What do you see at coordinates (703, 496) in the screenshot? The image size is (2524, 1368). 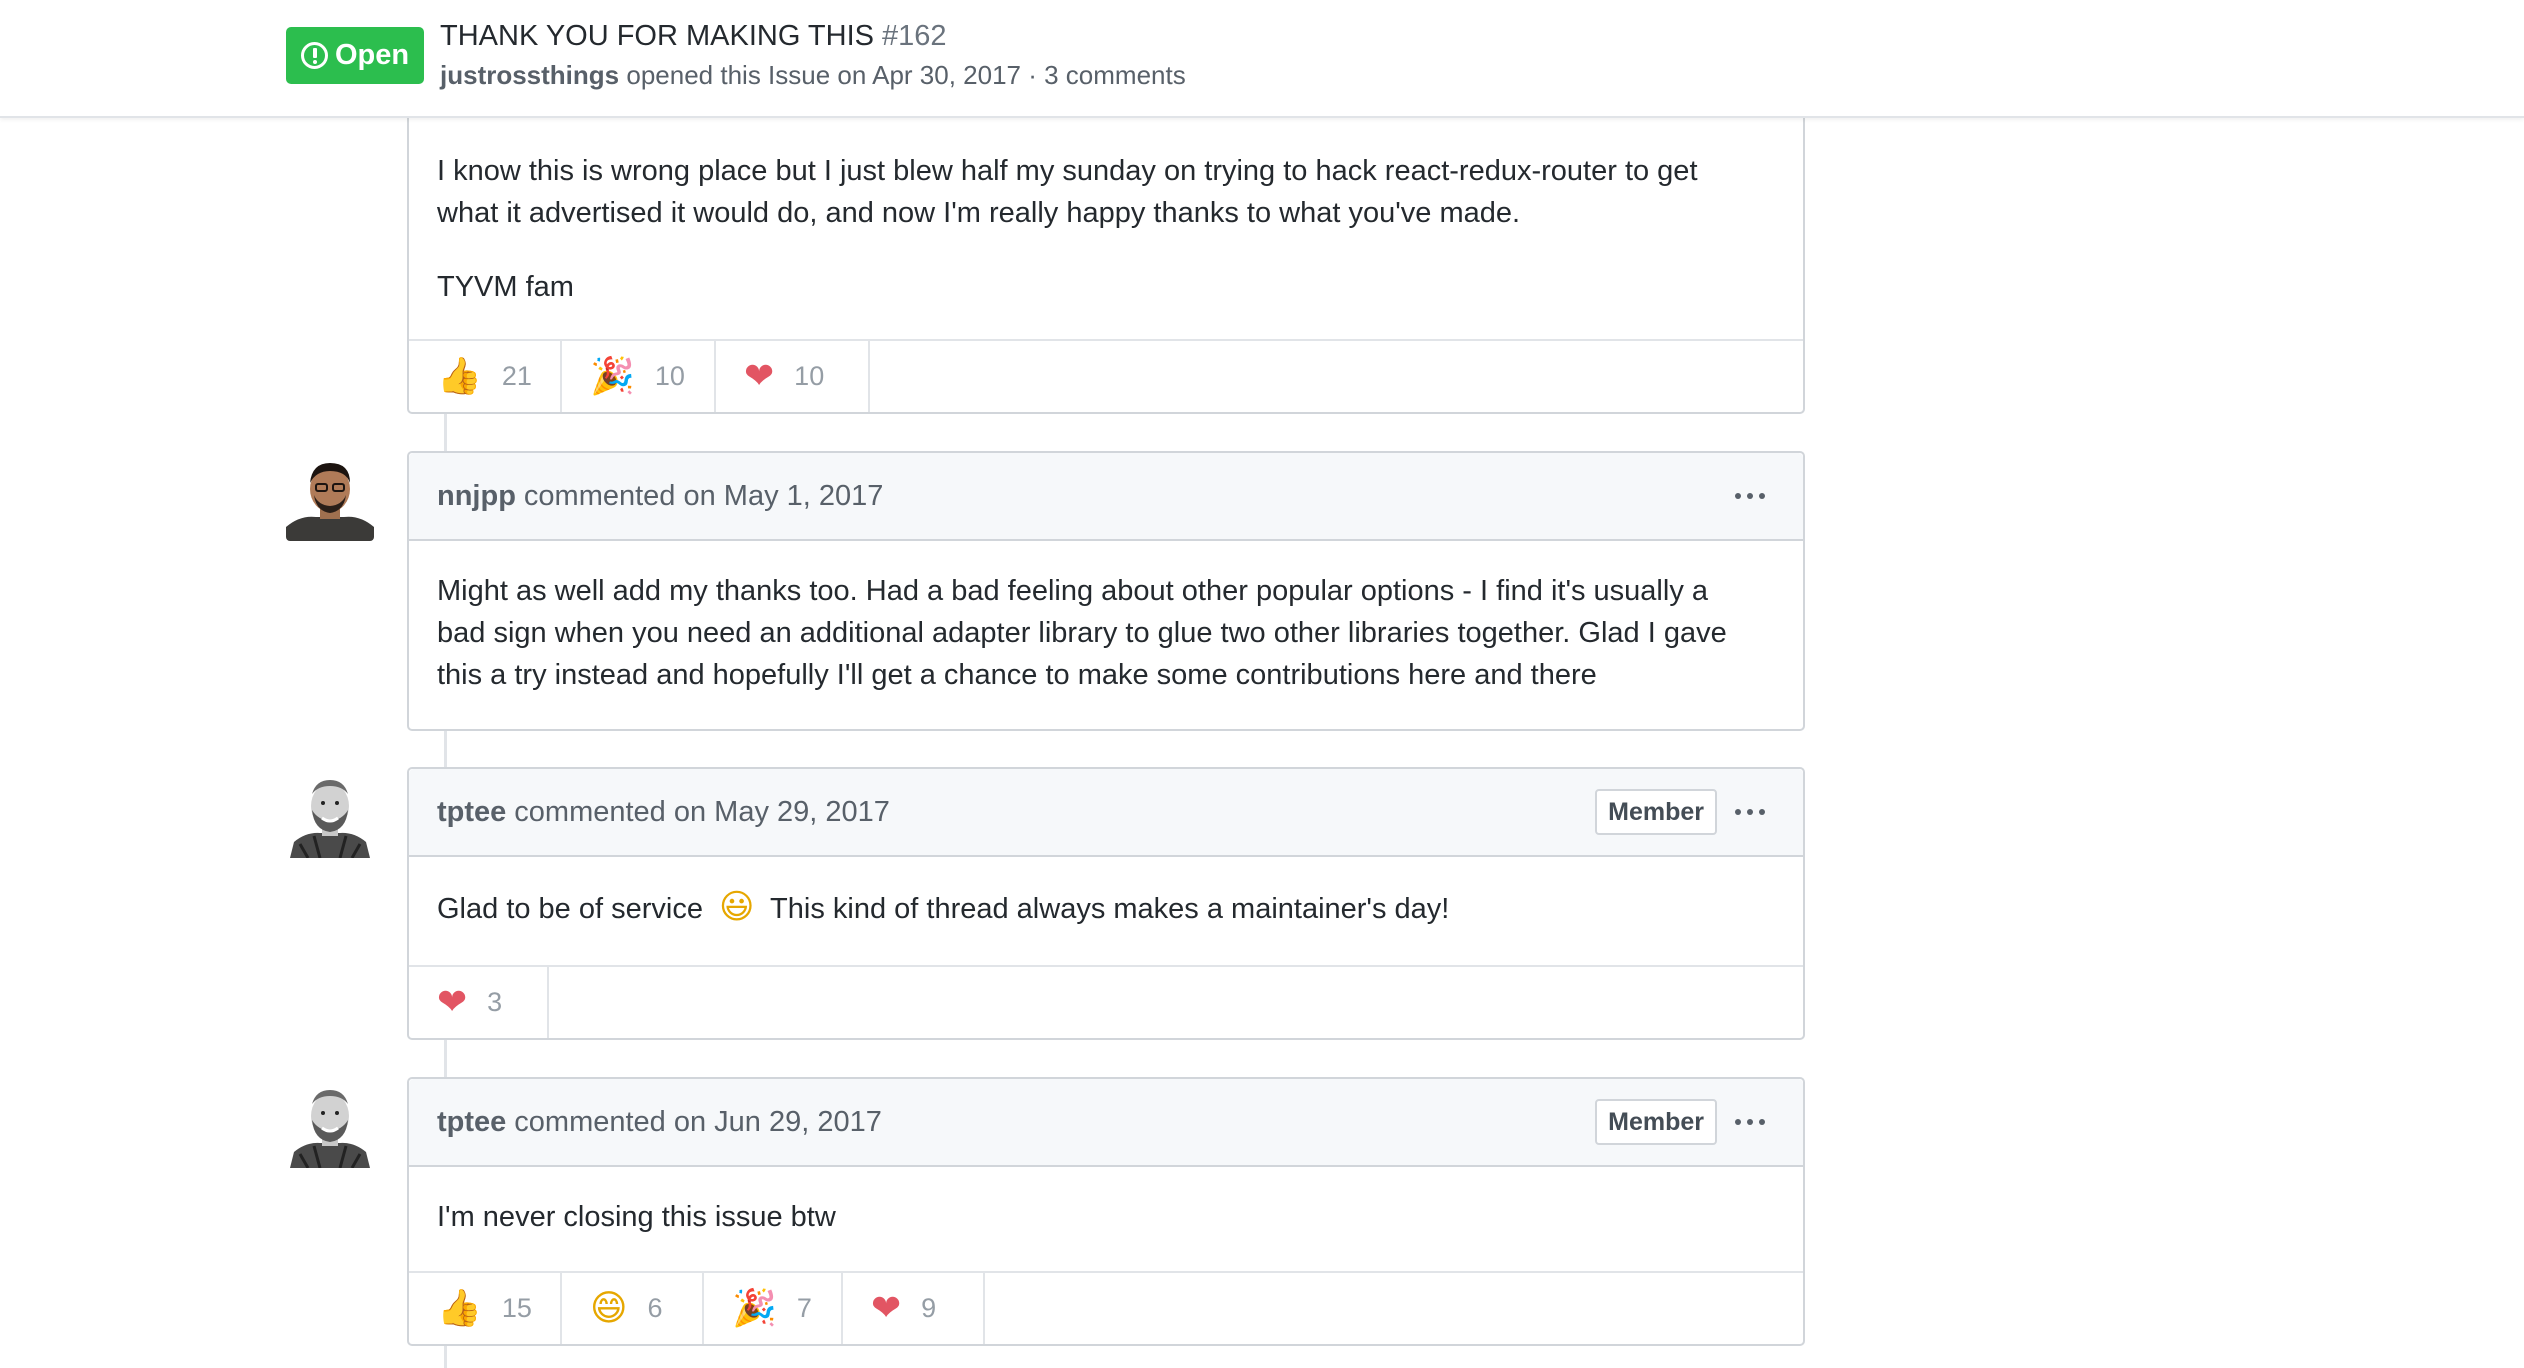 I see `comment-timestamp: commented on May 1, 2017` at bounding box center [703, 496].